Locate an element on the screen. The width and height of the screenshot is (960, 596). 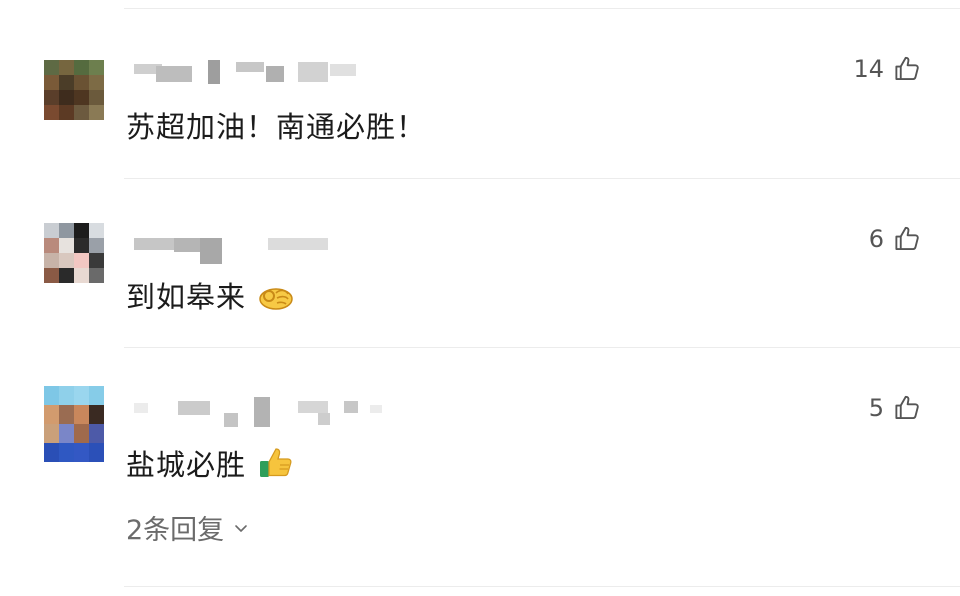
replies-label: 2条回复 is located at coordinates (175, 530).